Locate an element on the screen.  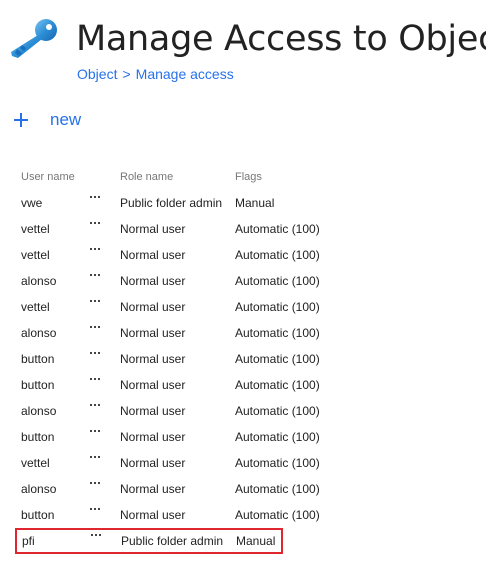
table-row-selected: pfi Public folder admin Manual is located at coordinates (149, 541).